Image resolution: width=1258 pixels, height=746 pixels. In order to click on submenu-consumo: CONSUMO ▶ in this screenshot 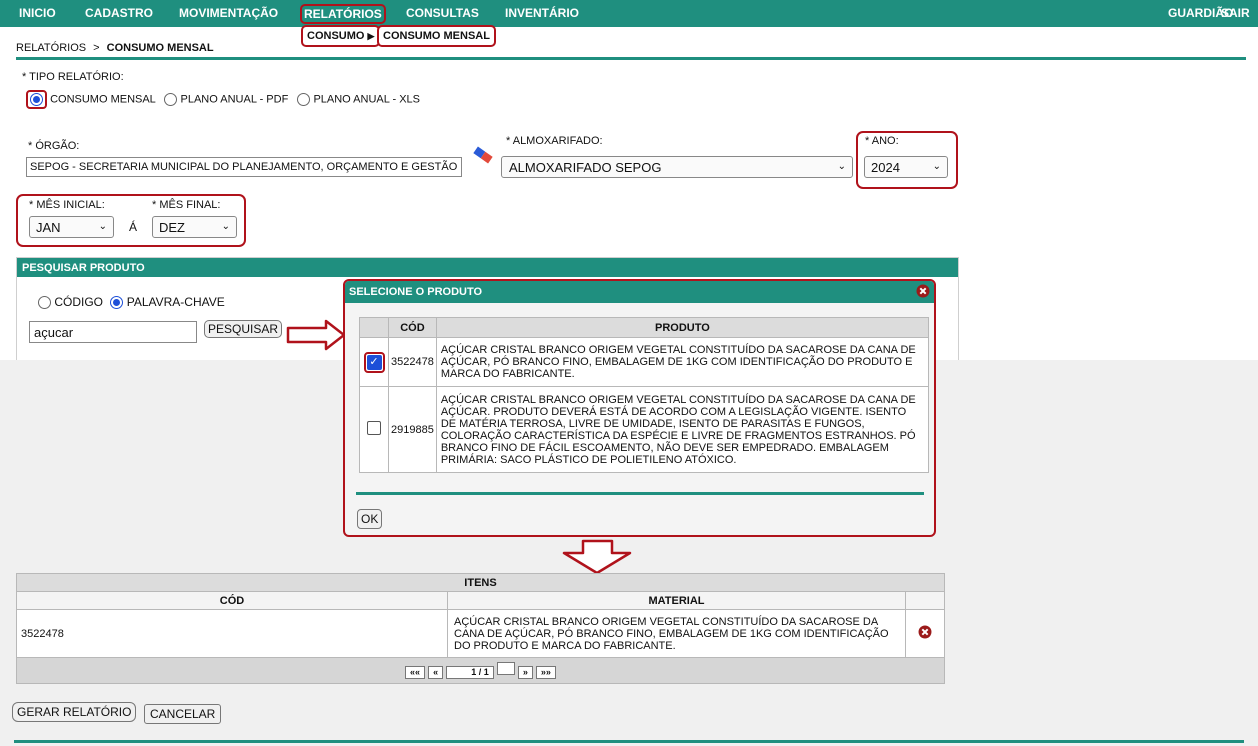, I will do `click(340, 36)`.